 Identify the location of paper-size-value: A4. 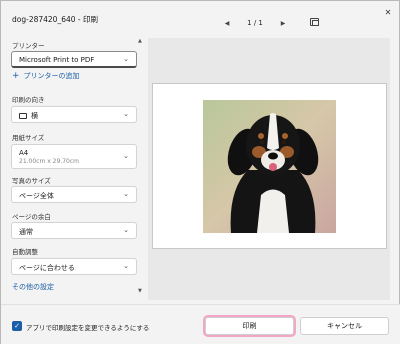
(24, 153).